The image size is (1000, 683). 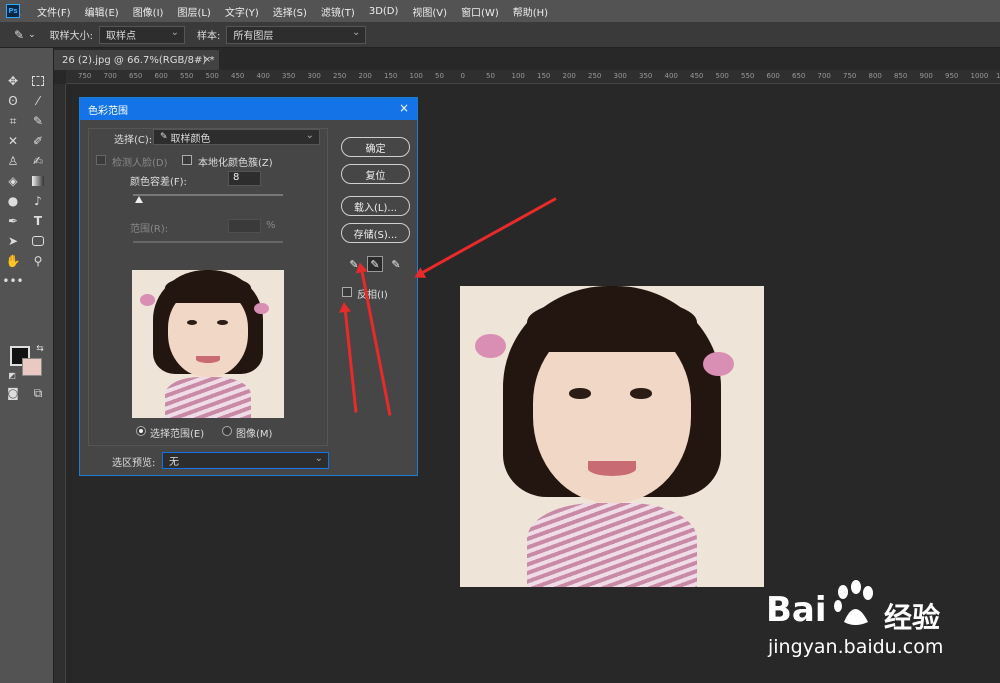 I want to click on default-colors-icon: ◩, so click(x=12, y=375).